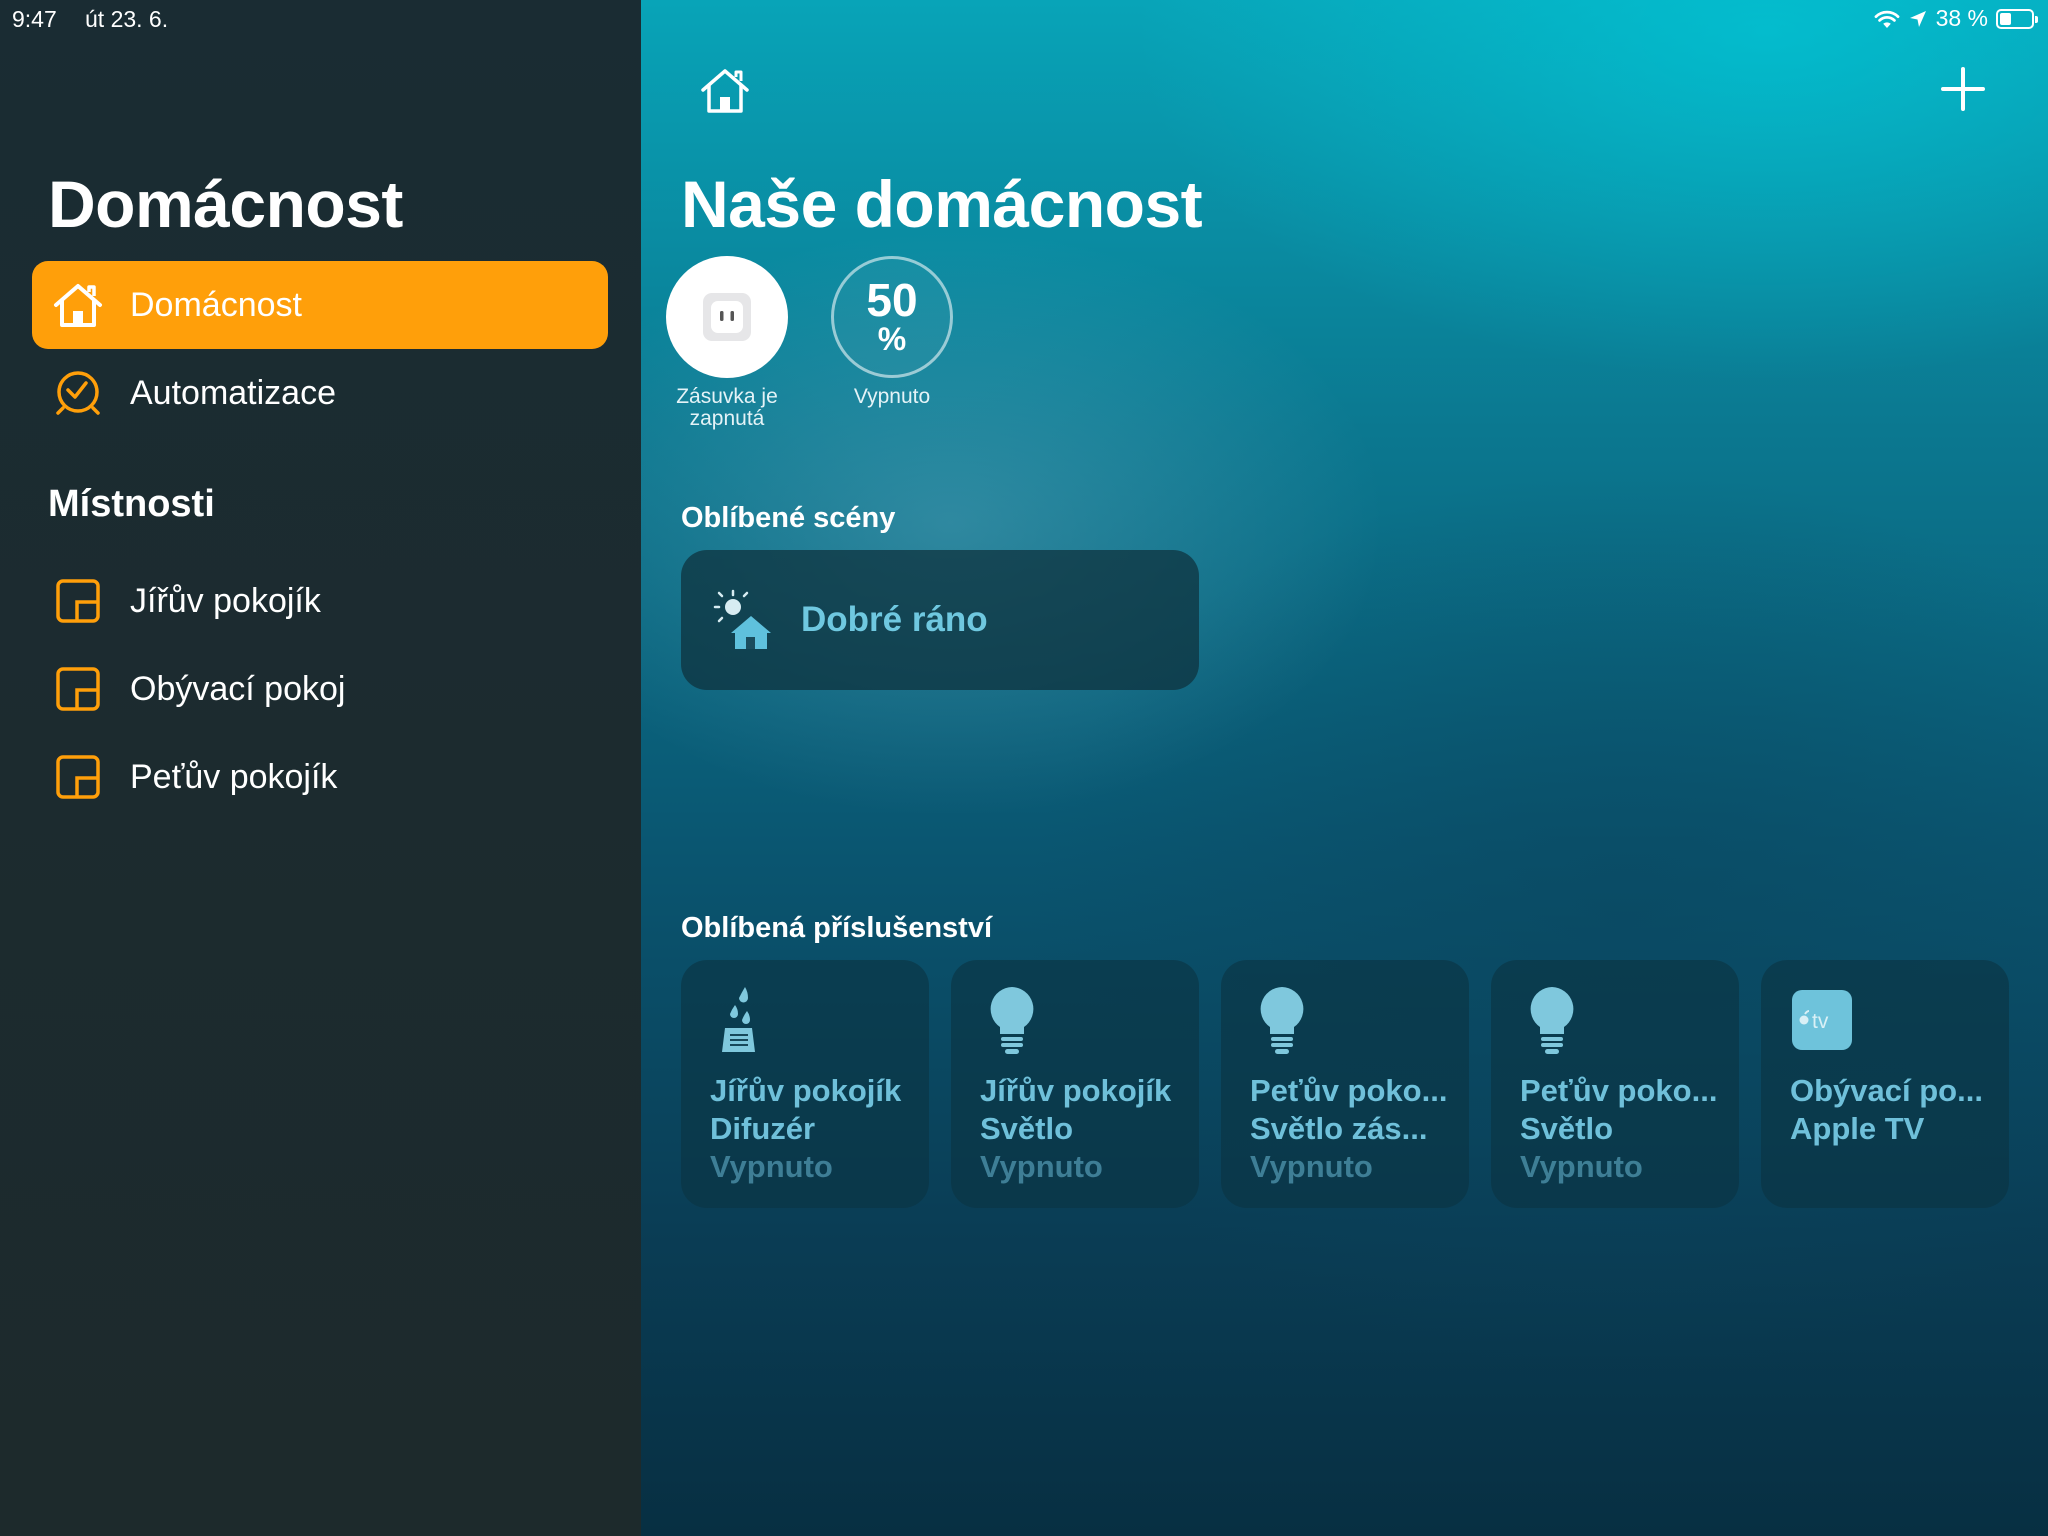  I want to click on accessory-text: Peťův poko... Světlo zás... Vypnuto, so click(1349, 1128).